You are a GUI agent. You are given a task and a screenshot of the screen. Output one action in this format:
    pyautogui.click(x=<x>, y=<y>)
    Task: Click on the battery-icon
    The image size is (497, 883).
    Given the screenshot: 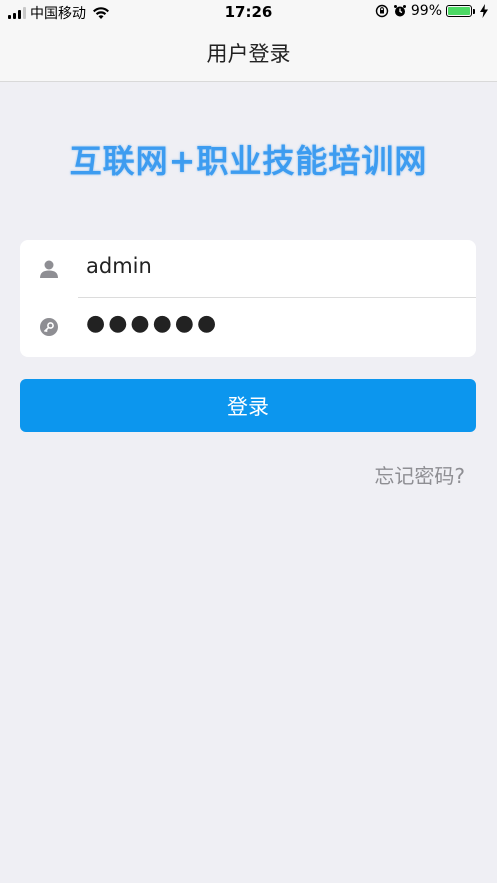 What is the action you would take?
    pyautogui.click(x=459, y=11)
    